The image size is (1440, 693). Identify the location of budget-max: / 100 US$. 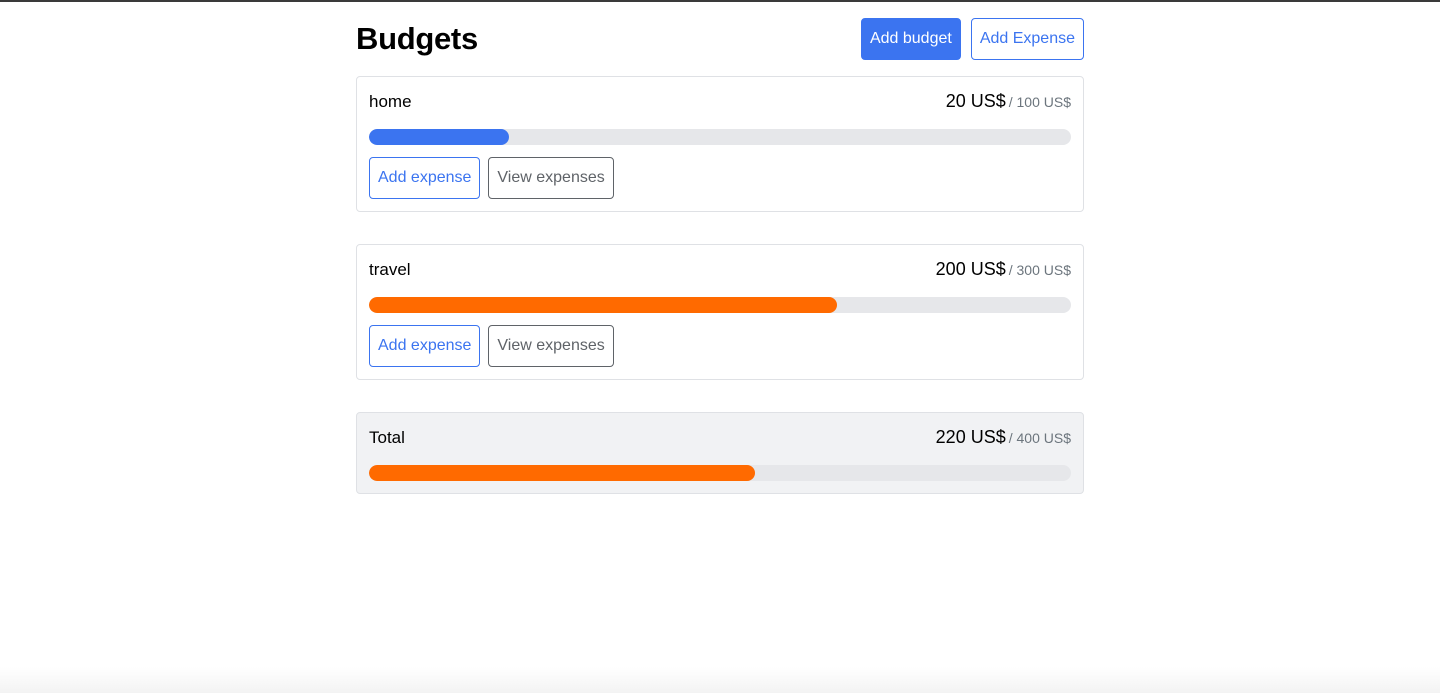
(1039, 102).